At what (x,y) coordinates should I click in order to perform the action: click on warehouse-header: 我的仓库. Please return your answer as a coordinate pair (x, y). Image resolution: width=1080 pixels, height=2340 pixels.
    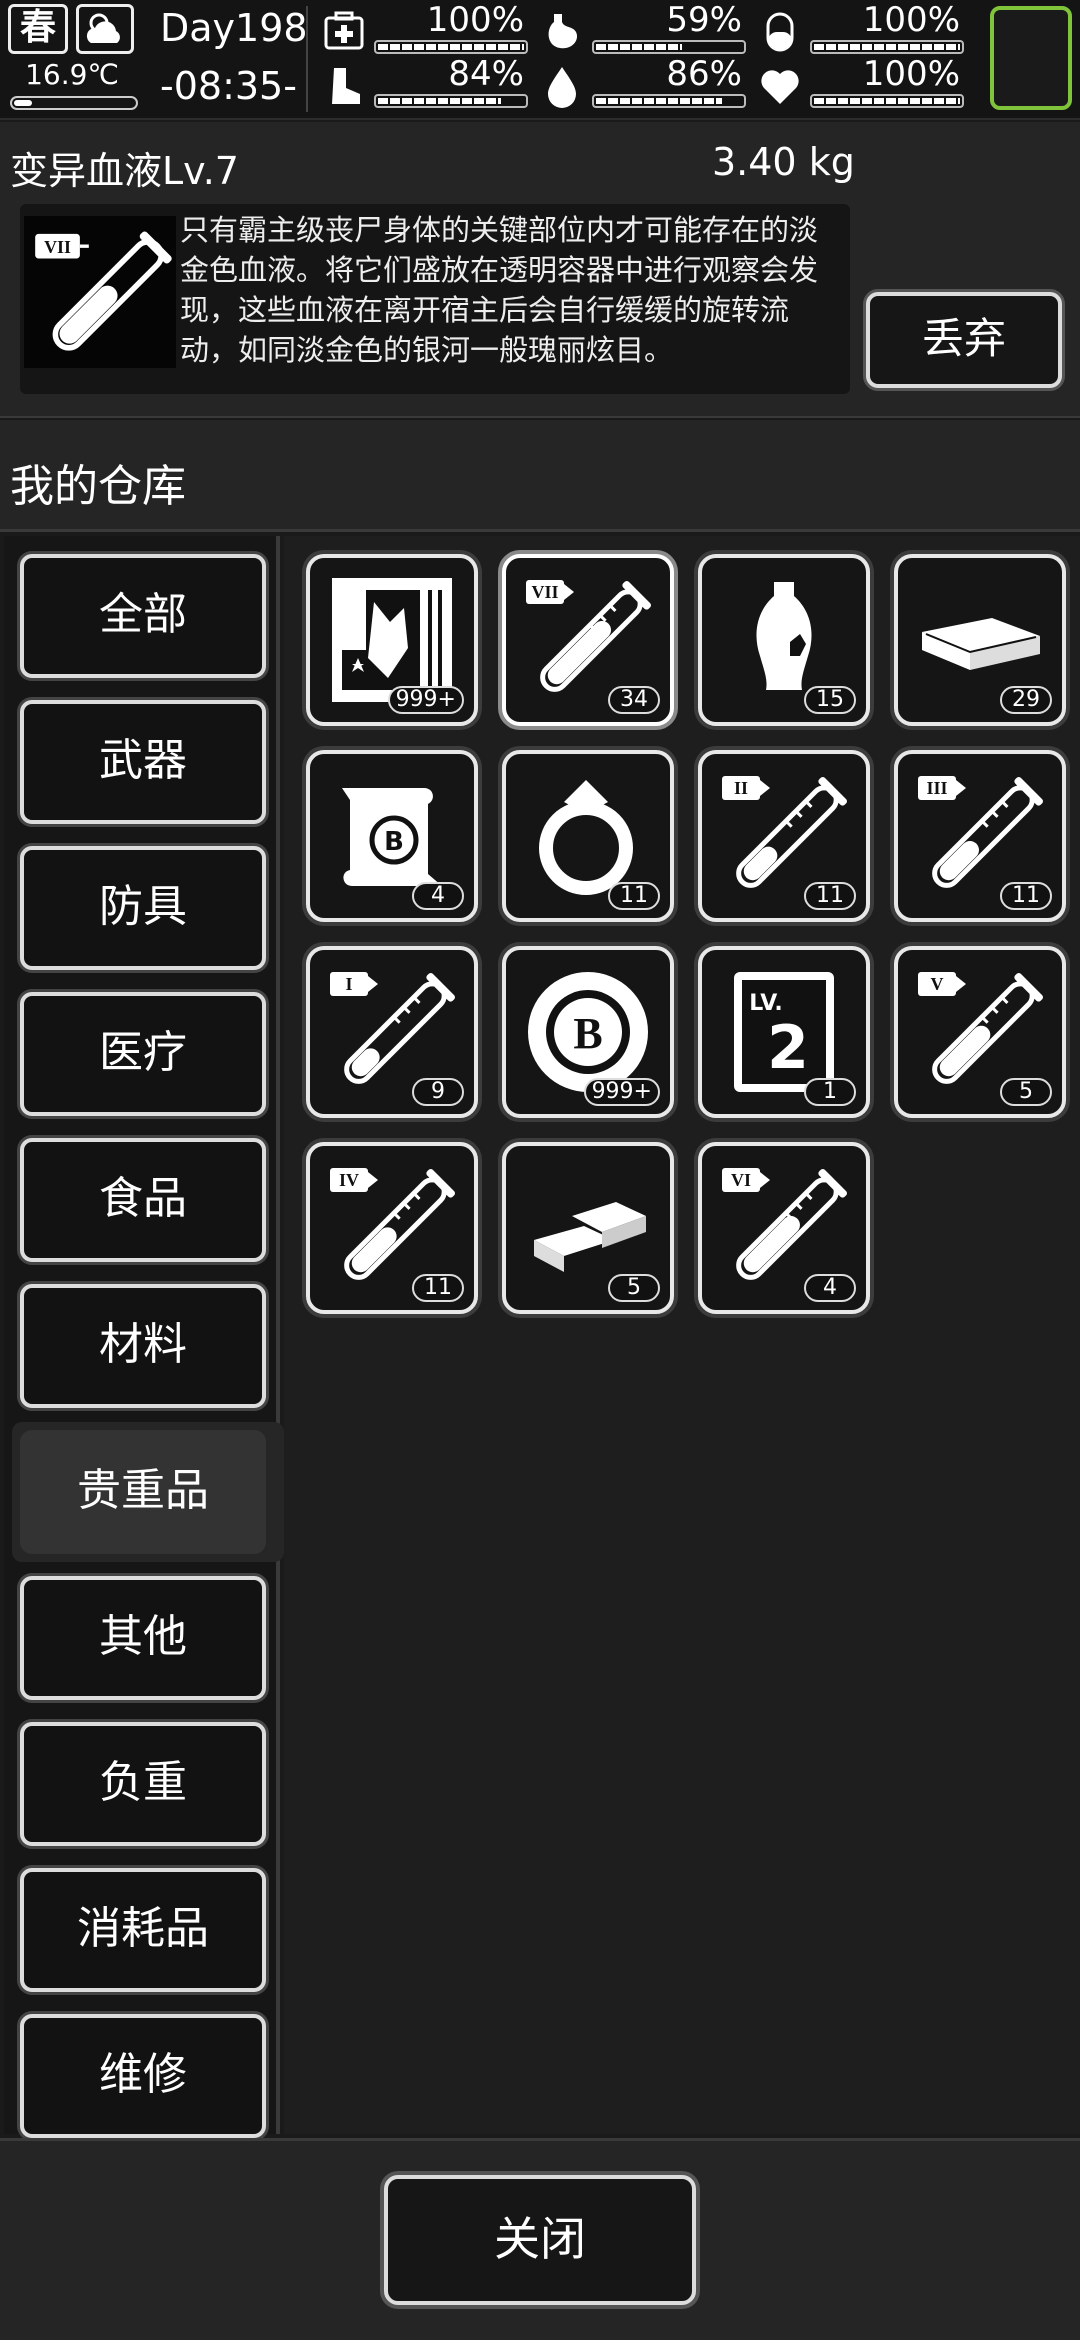
    Looking at the image, I should click on (540, 476).